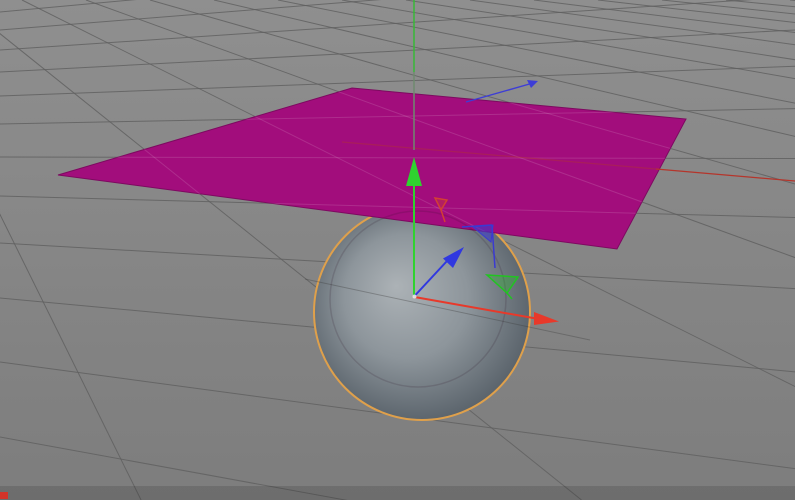 The image size is (795, 500). I want to click on gizmo-origin-dot, so click(414, 296).